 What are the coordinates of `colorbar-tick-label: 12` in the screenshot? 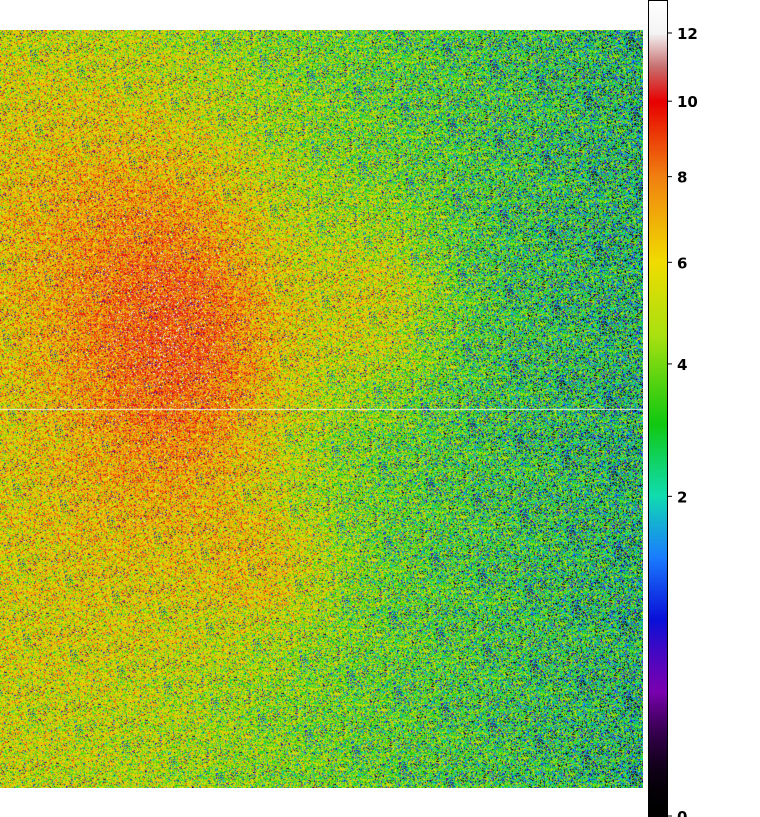 It's located at (687, 34).